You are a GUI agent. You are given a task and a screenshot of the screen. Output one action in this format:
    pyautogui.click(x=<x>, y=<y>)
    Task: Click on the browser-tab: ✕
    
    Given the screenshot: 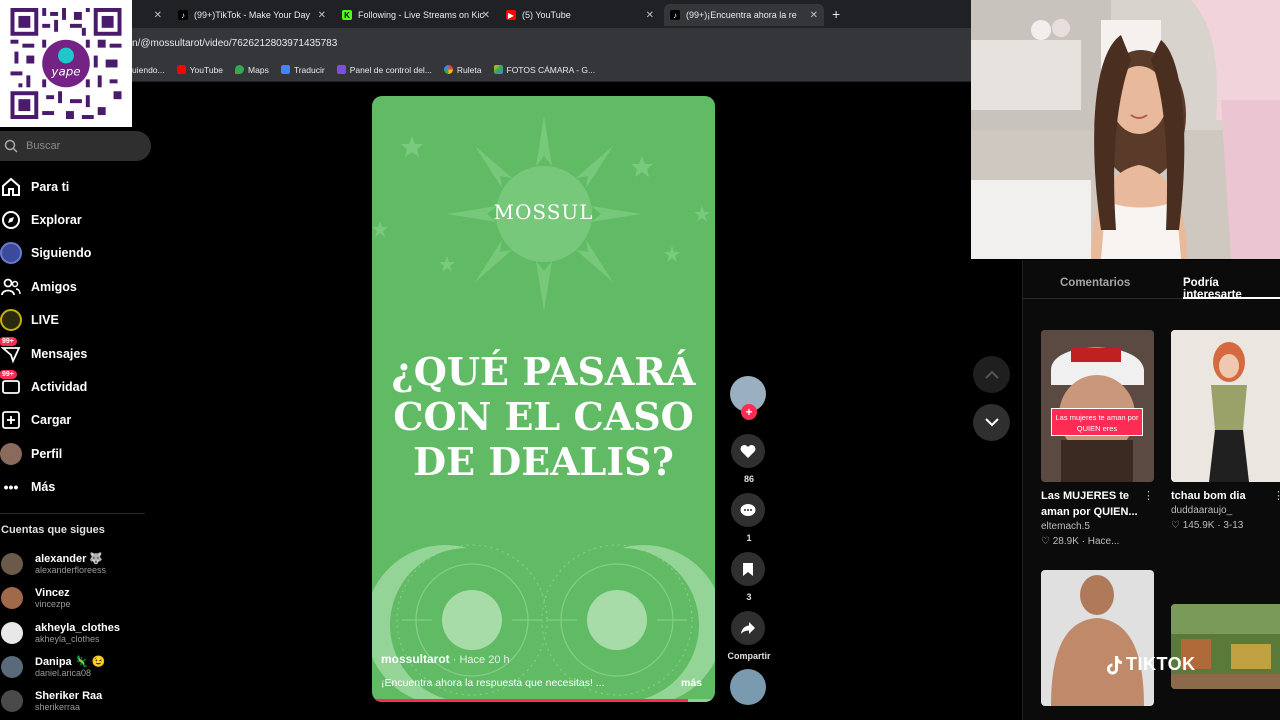 What is the action you would take?
    pyautogui.click(x=150, y=15)
    